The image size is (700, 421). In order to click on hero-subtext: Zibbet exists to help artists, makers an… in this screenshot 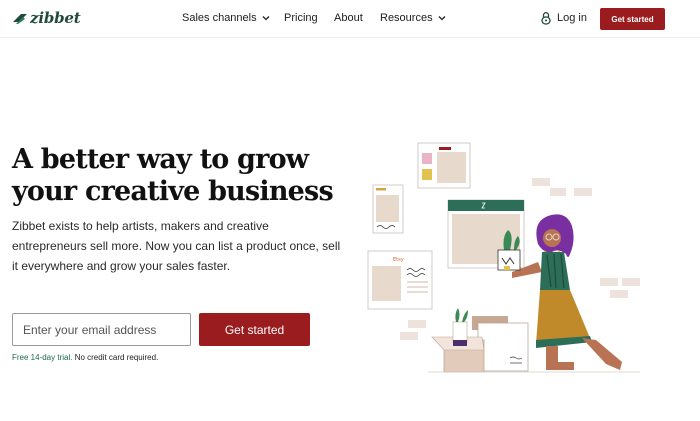, I will do `click(176, 246)`.